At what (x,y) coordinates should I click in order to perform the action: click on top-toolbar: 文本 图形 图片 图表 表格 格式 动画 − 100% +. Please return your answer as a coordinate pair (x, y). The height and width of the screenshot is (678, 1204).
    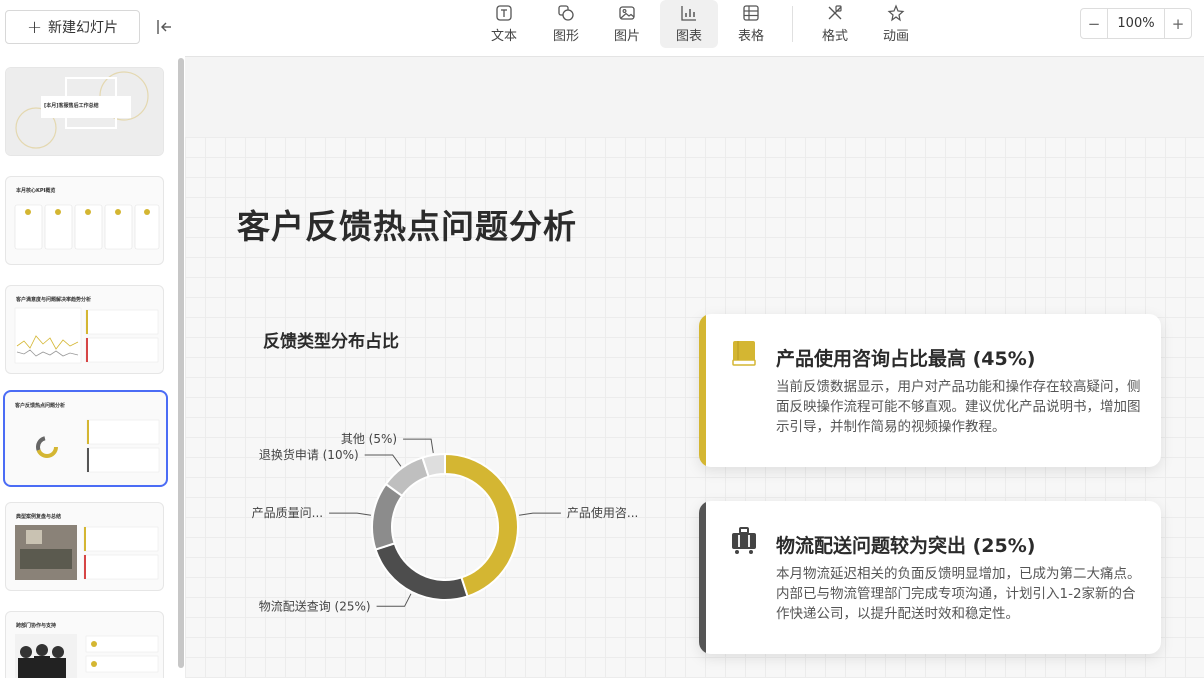
    Looking at the image, I should click on (694, 28).